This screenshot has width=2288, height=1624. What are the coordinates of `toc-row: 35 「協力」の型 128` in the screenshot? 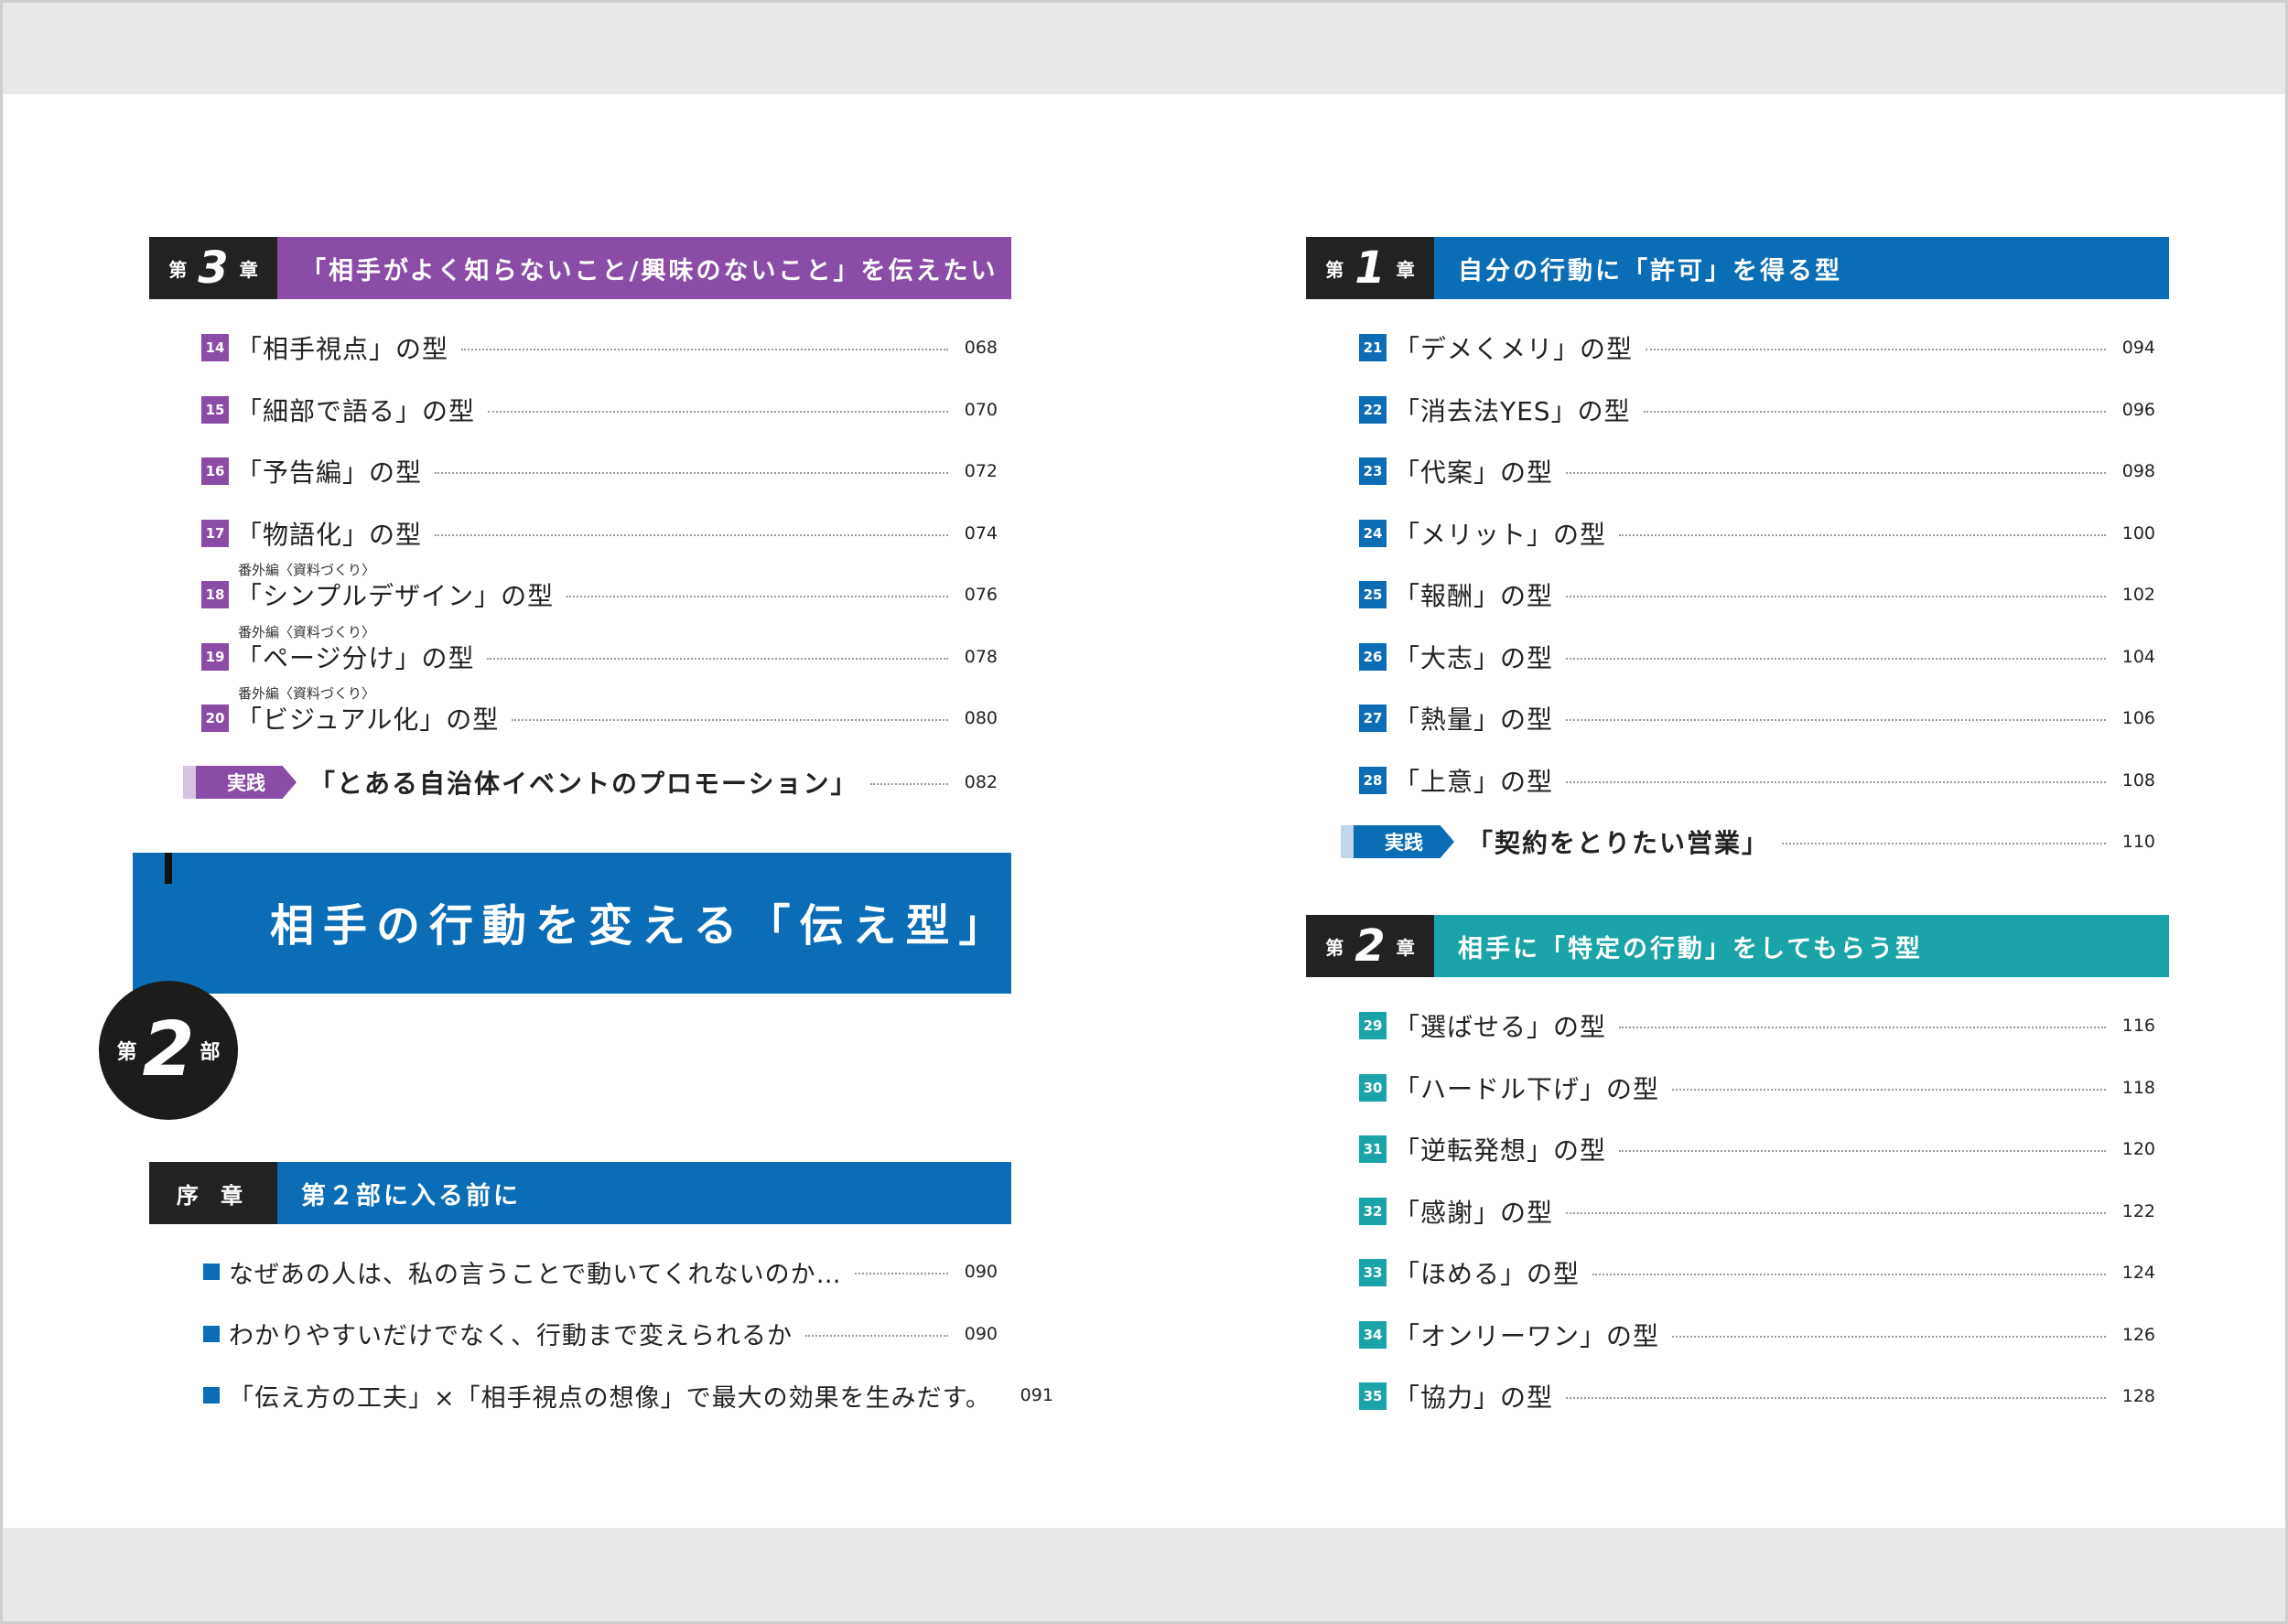 It's located at (1757, 1396).